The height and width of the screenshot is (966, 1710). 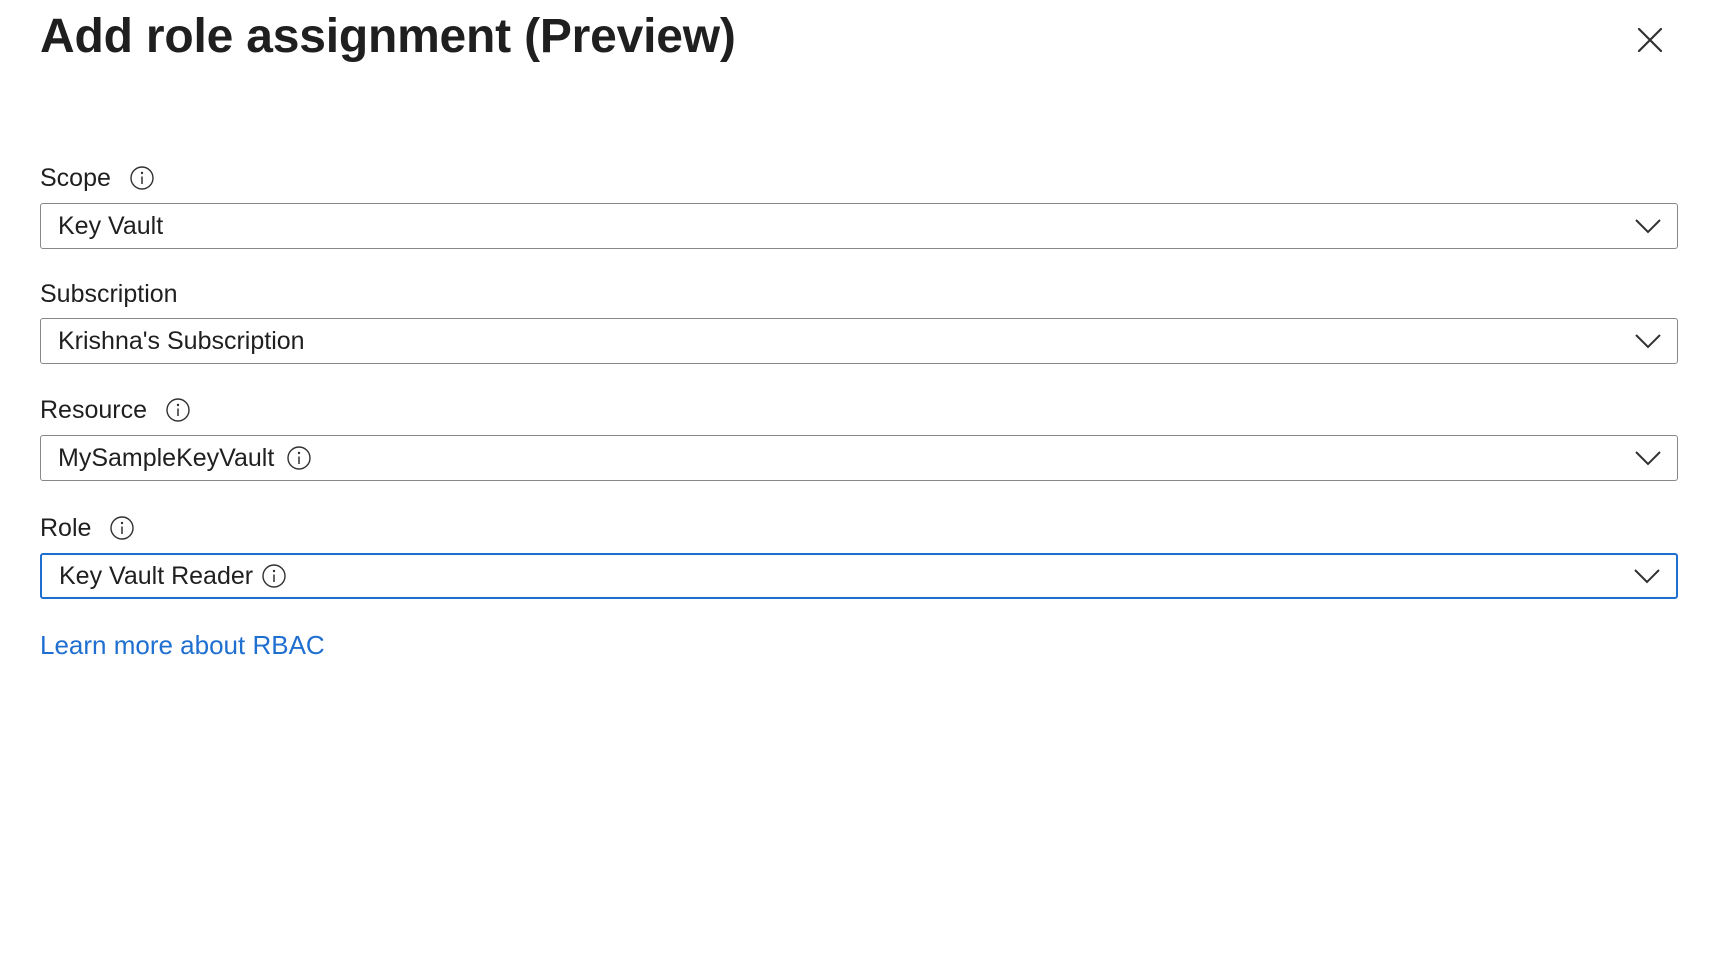 I want to click on resource-value-wrap: MySampleKeyVault, so click(x=185, y=458).